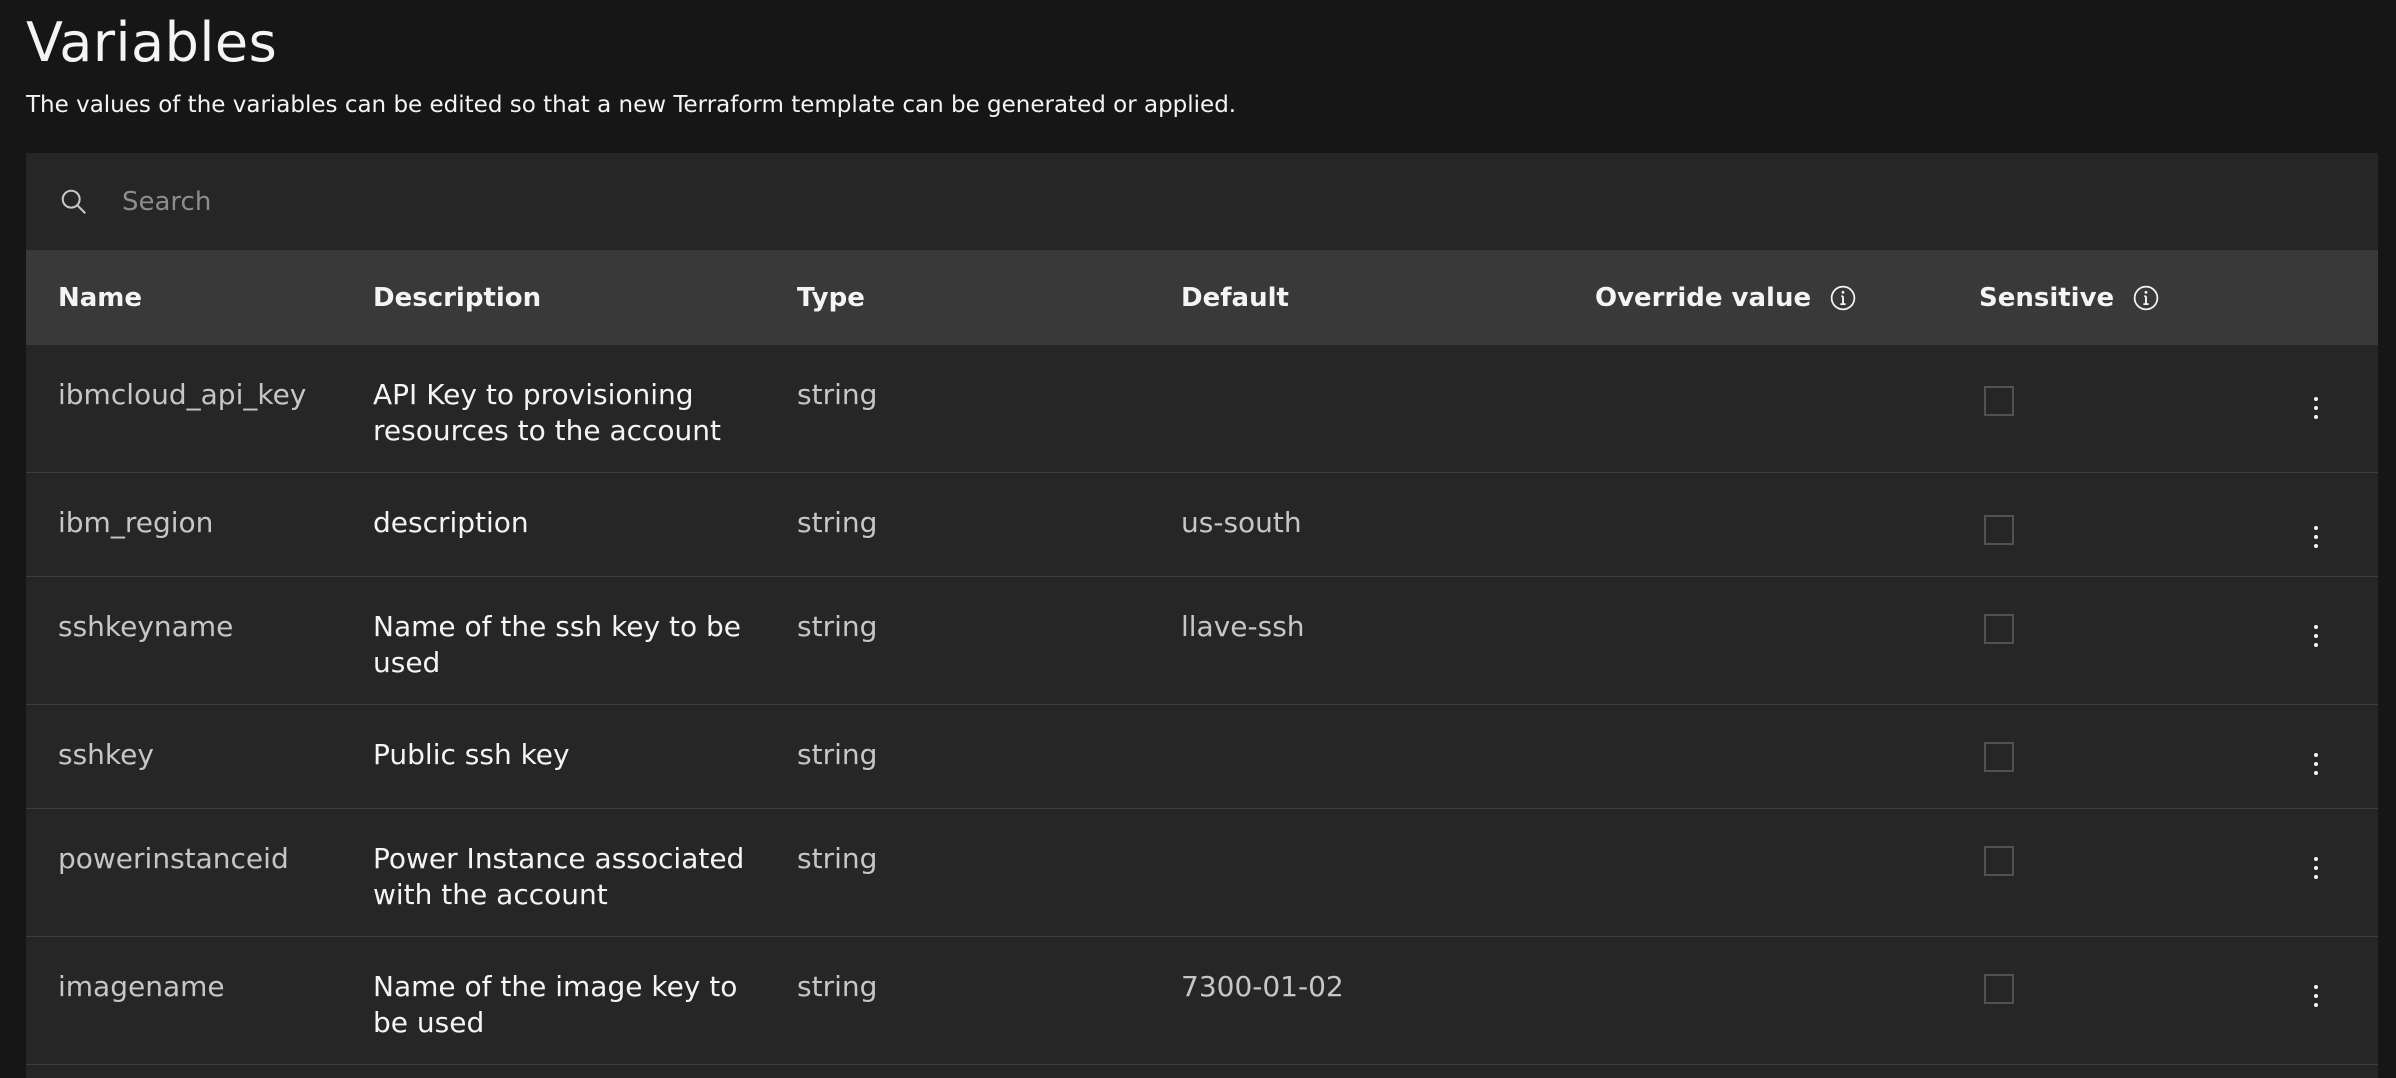  I want to click on column-header-name: Name, so click(100, 297).